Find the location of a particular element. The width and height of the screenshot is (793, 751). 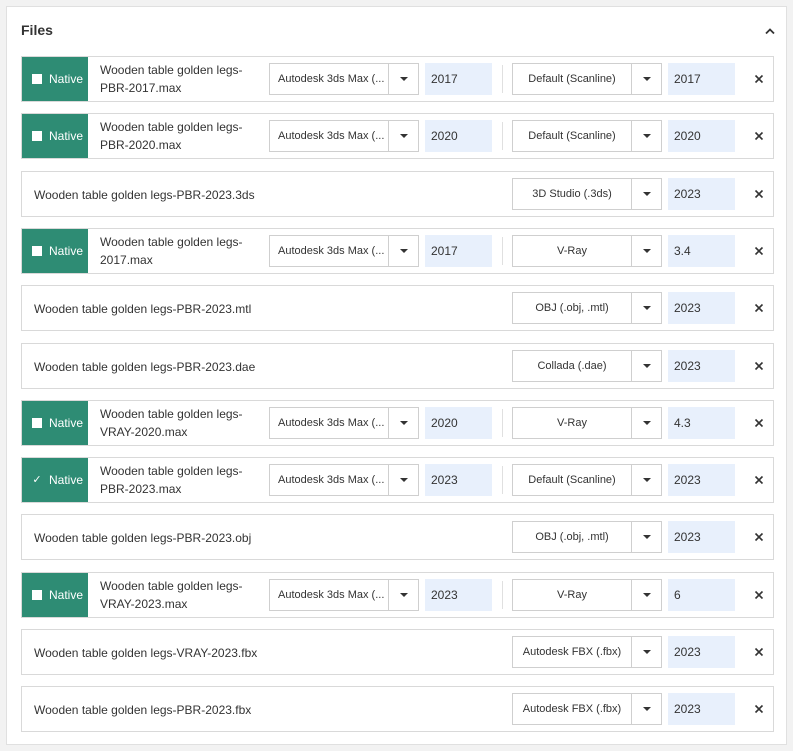

renderer-version-input: 3.4 is located at coordinates (701, 251).